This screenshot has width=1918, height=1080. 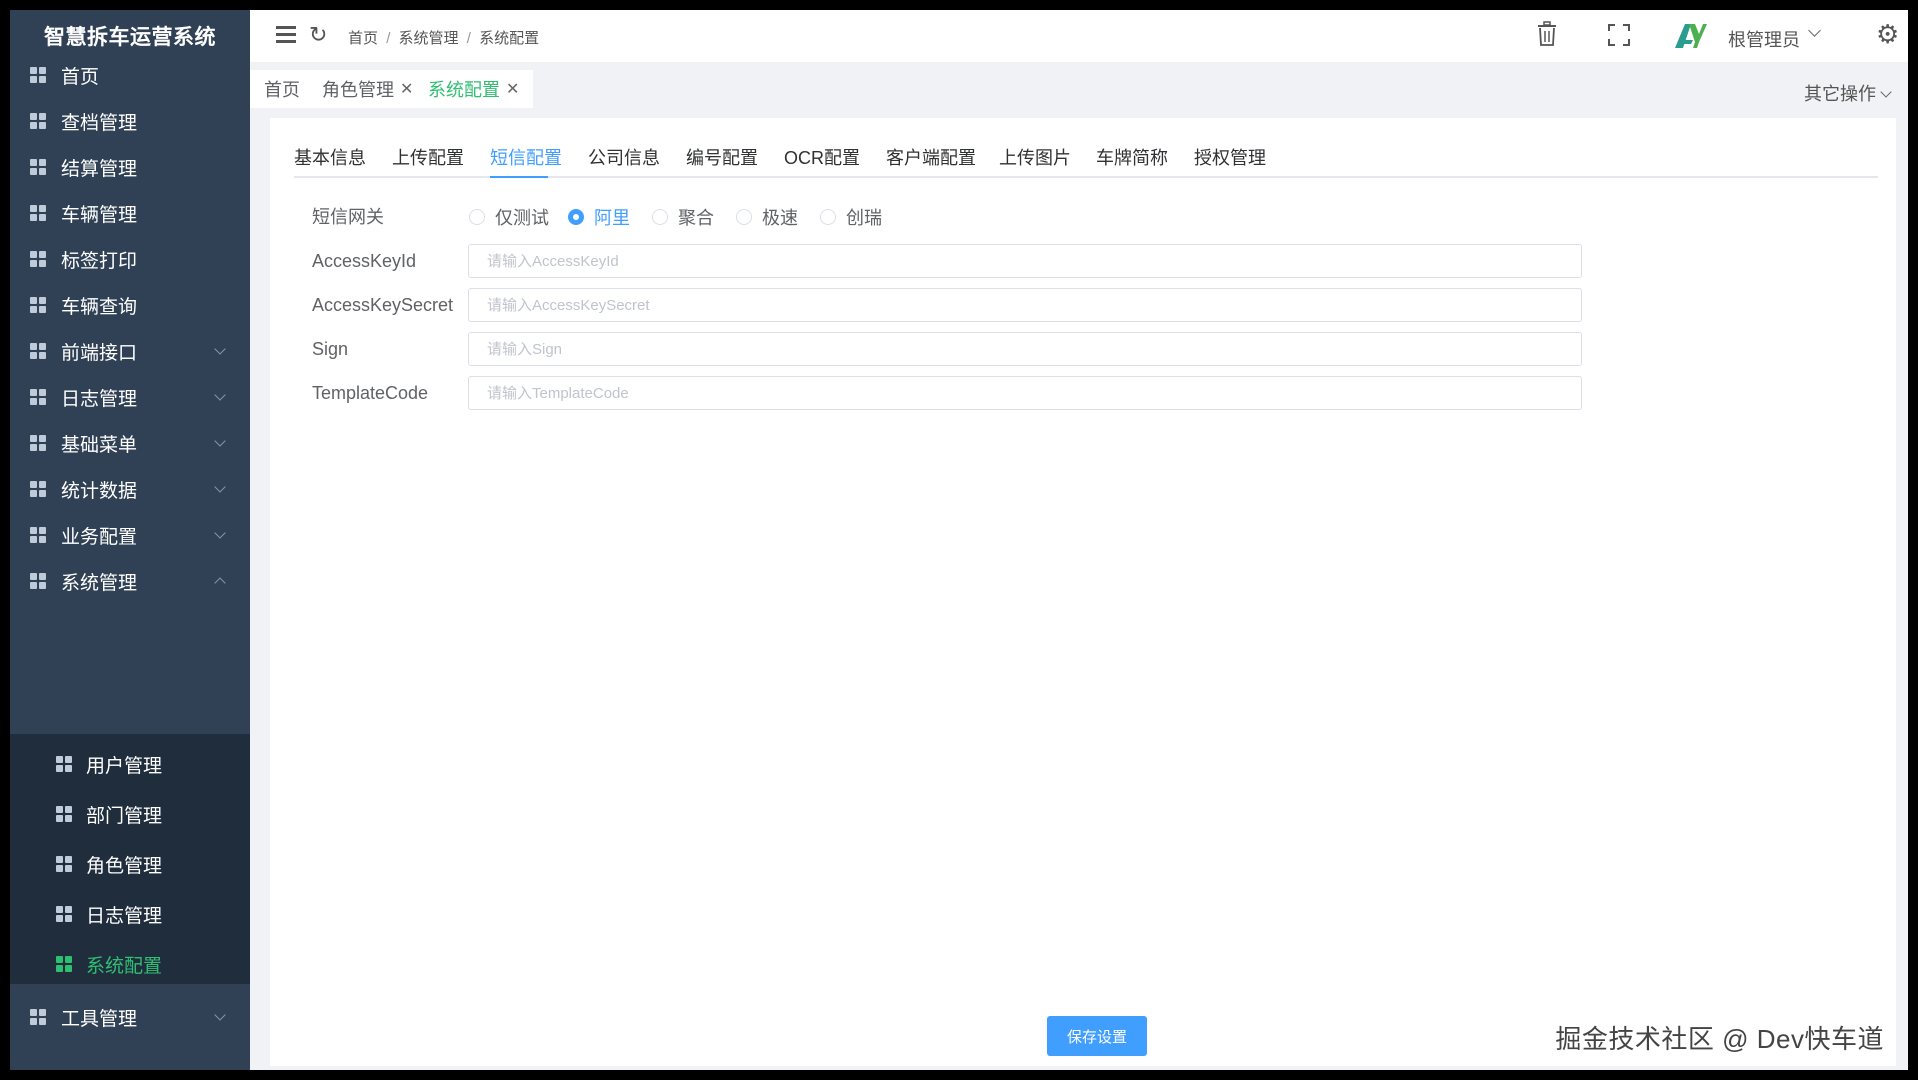 I want to click on tag-home: 首页, so click(x=282, y=89).